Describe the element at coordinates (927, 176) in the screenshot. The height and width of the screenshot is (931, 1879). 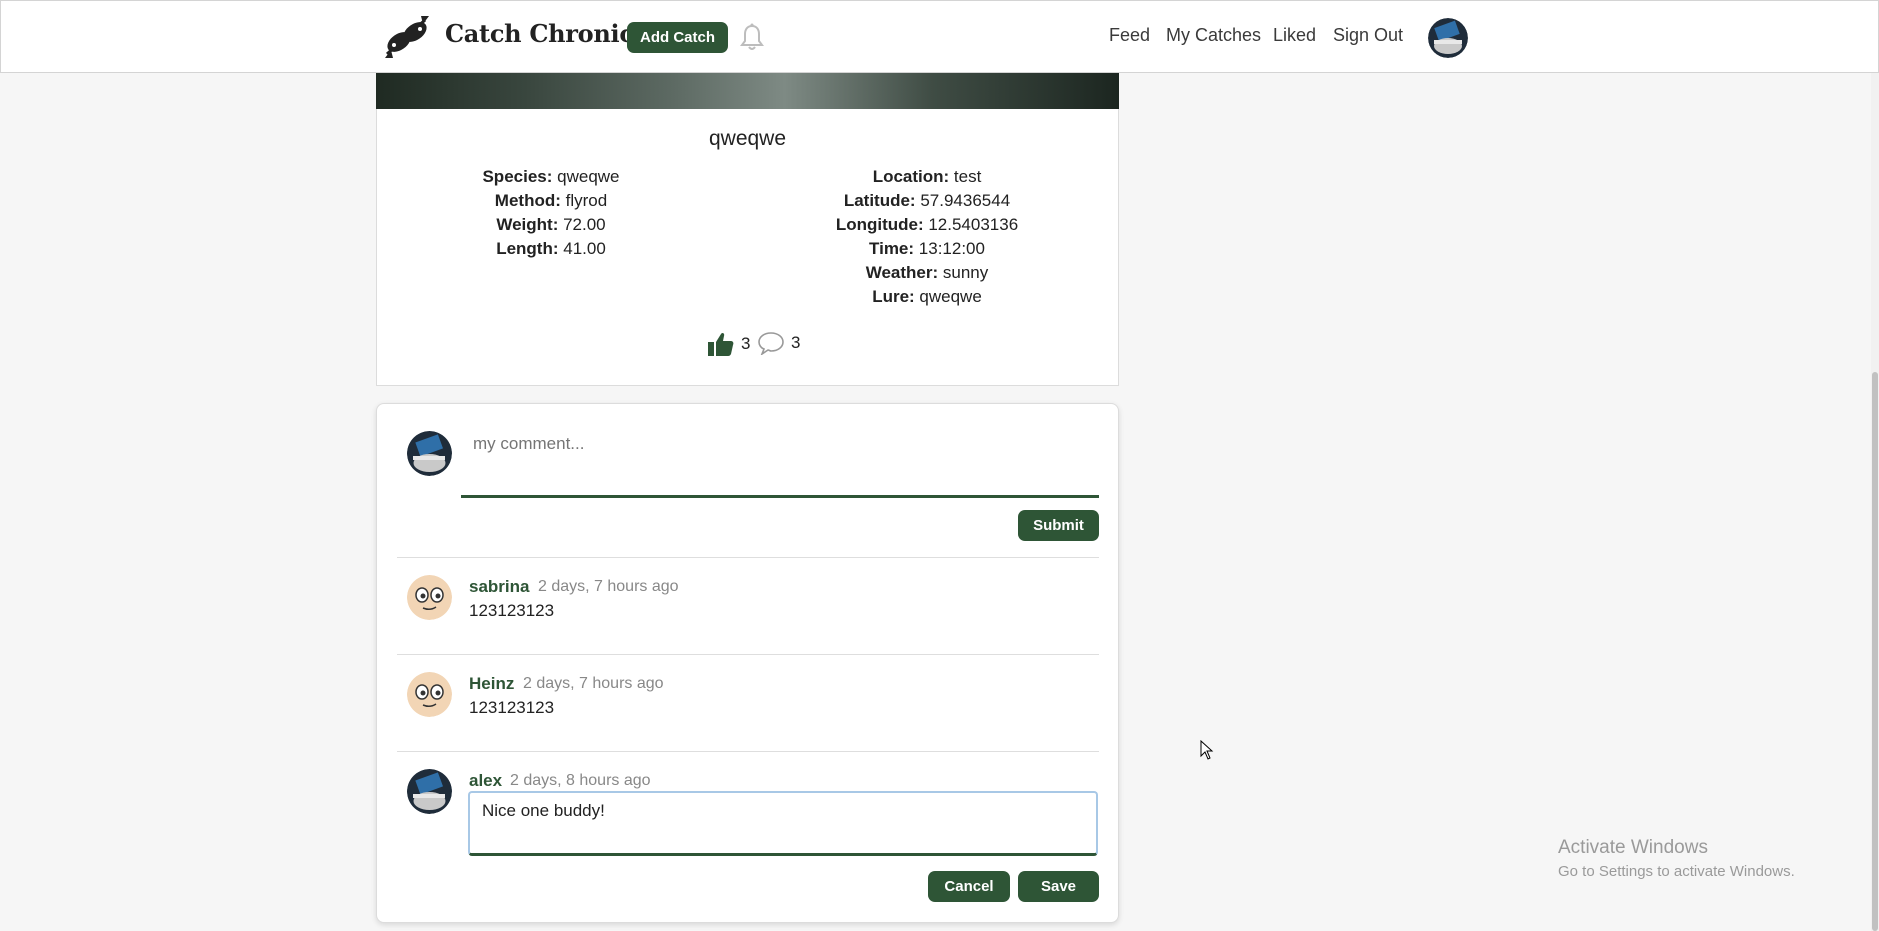
I see `detail-location: Location: test` at that location.